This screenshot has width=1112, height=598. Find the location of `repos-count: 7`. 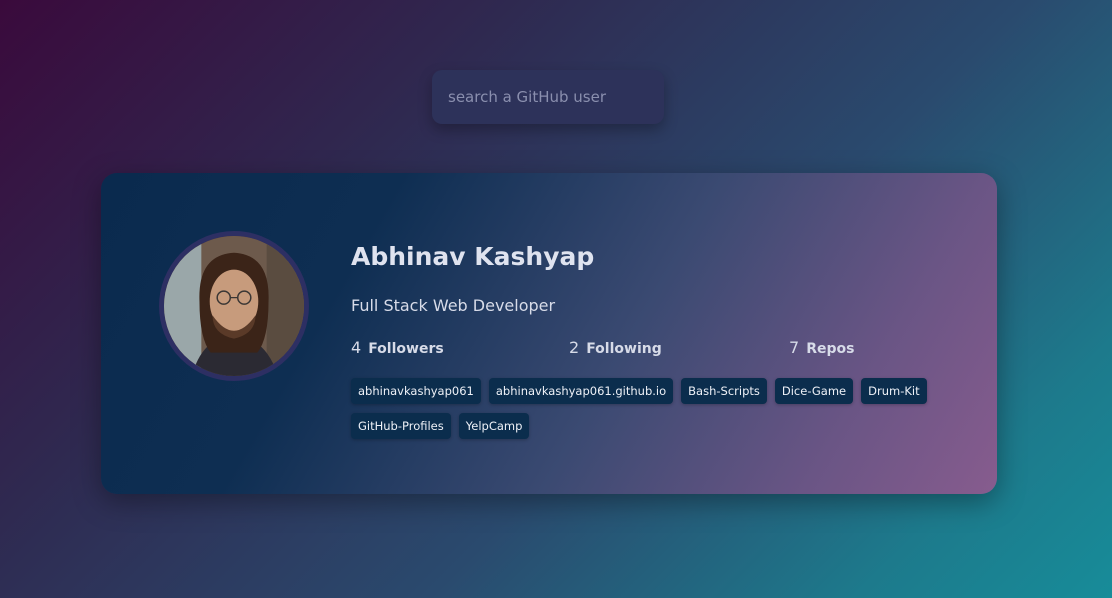

repos-count: 7 is located at coordinates (794, 347).